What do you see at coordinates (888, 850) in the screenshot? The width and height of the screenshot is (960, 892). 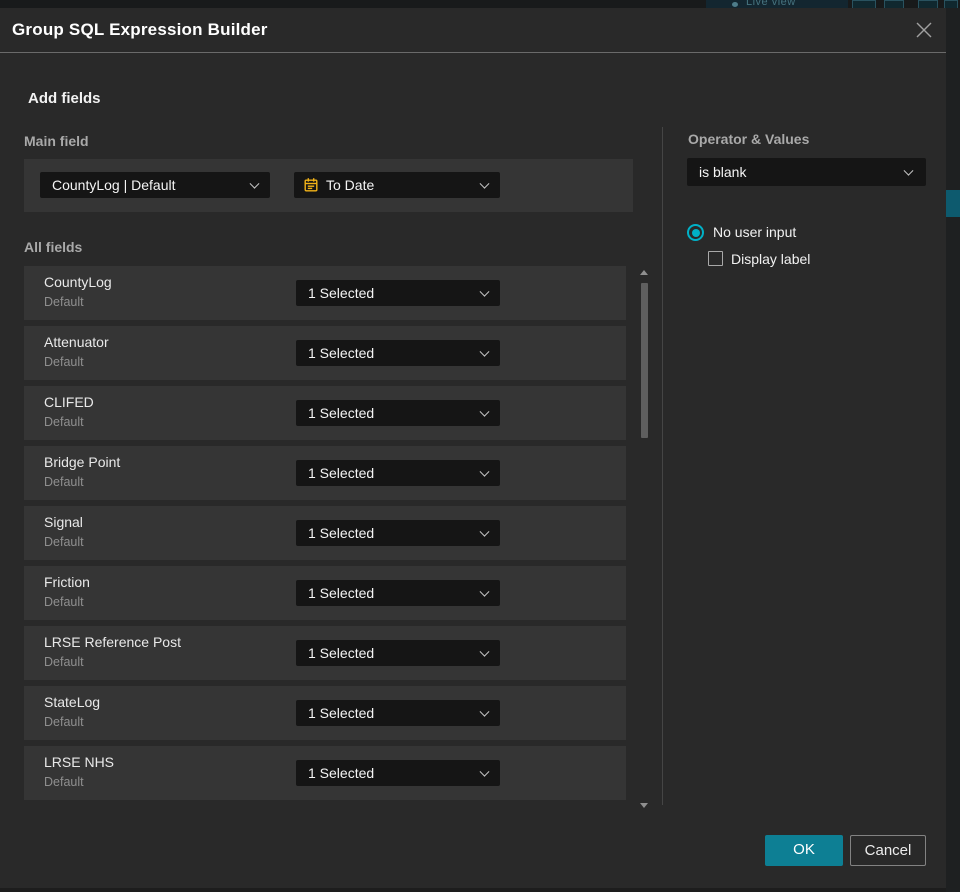 I see `cancel-button: Cancel` at bounding box center [888, 850].